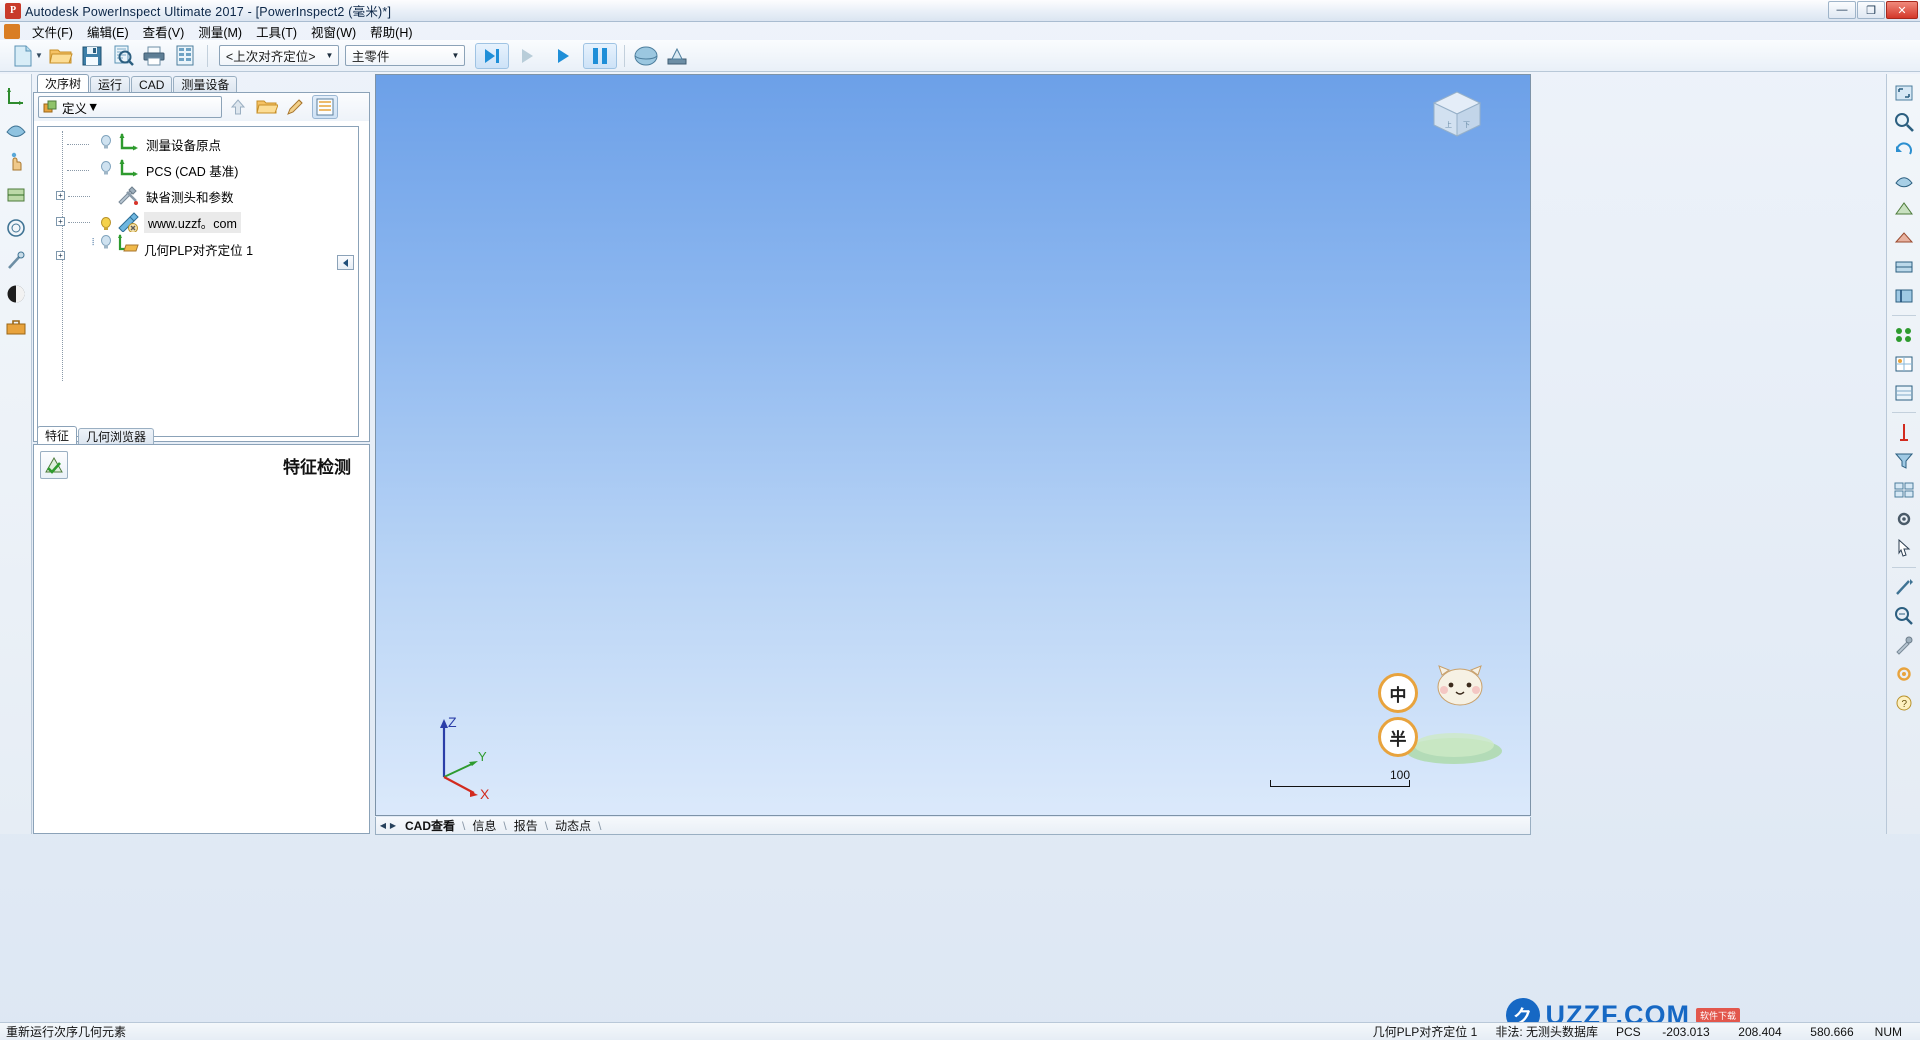 The height and width of the screenshot is (1040, 1920). What do you see at coordinates (1904, 209) in the screenshot?
I see `shade-button` at bounding box center [1904, 209].